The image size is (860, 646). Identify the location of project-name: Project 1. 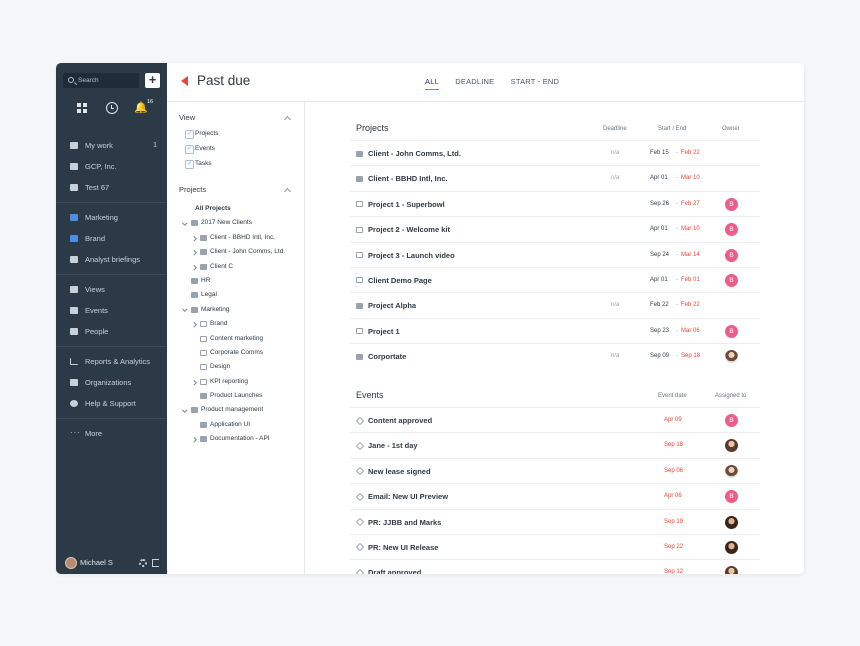
(384, 331).